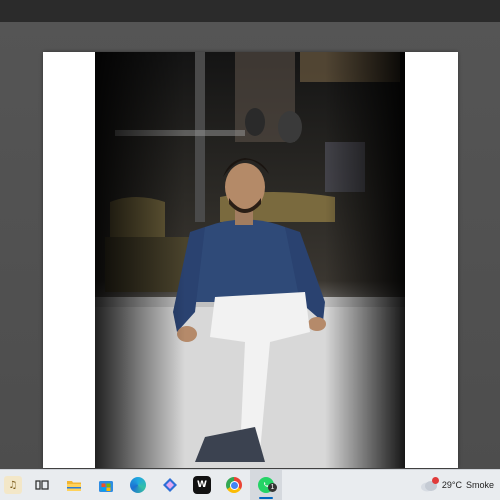 The image size is (500, 500). I want to click on edge-browser-button, so click(138, 485).